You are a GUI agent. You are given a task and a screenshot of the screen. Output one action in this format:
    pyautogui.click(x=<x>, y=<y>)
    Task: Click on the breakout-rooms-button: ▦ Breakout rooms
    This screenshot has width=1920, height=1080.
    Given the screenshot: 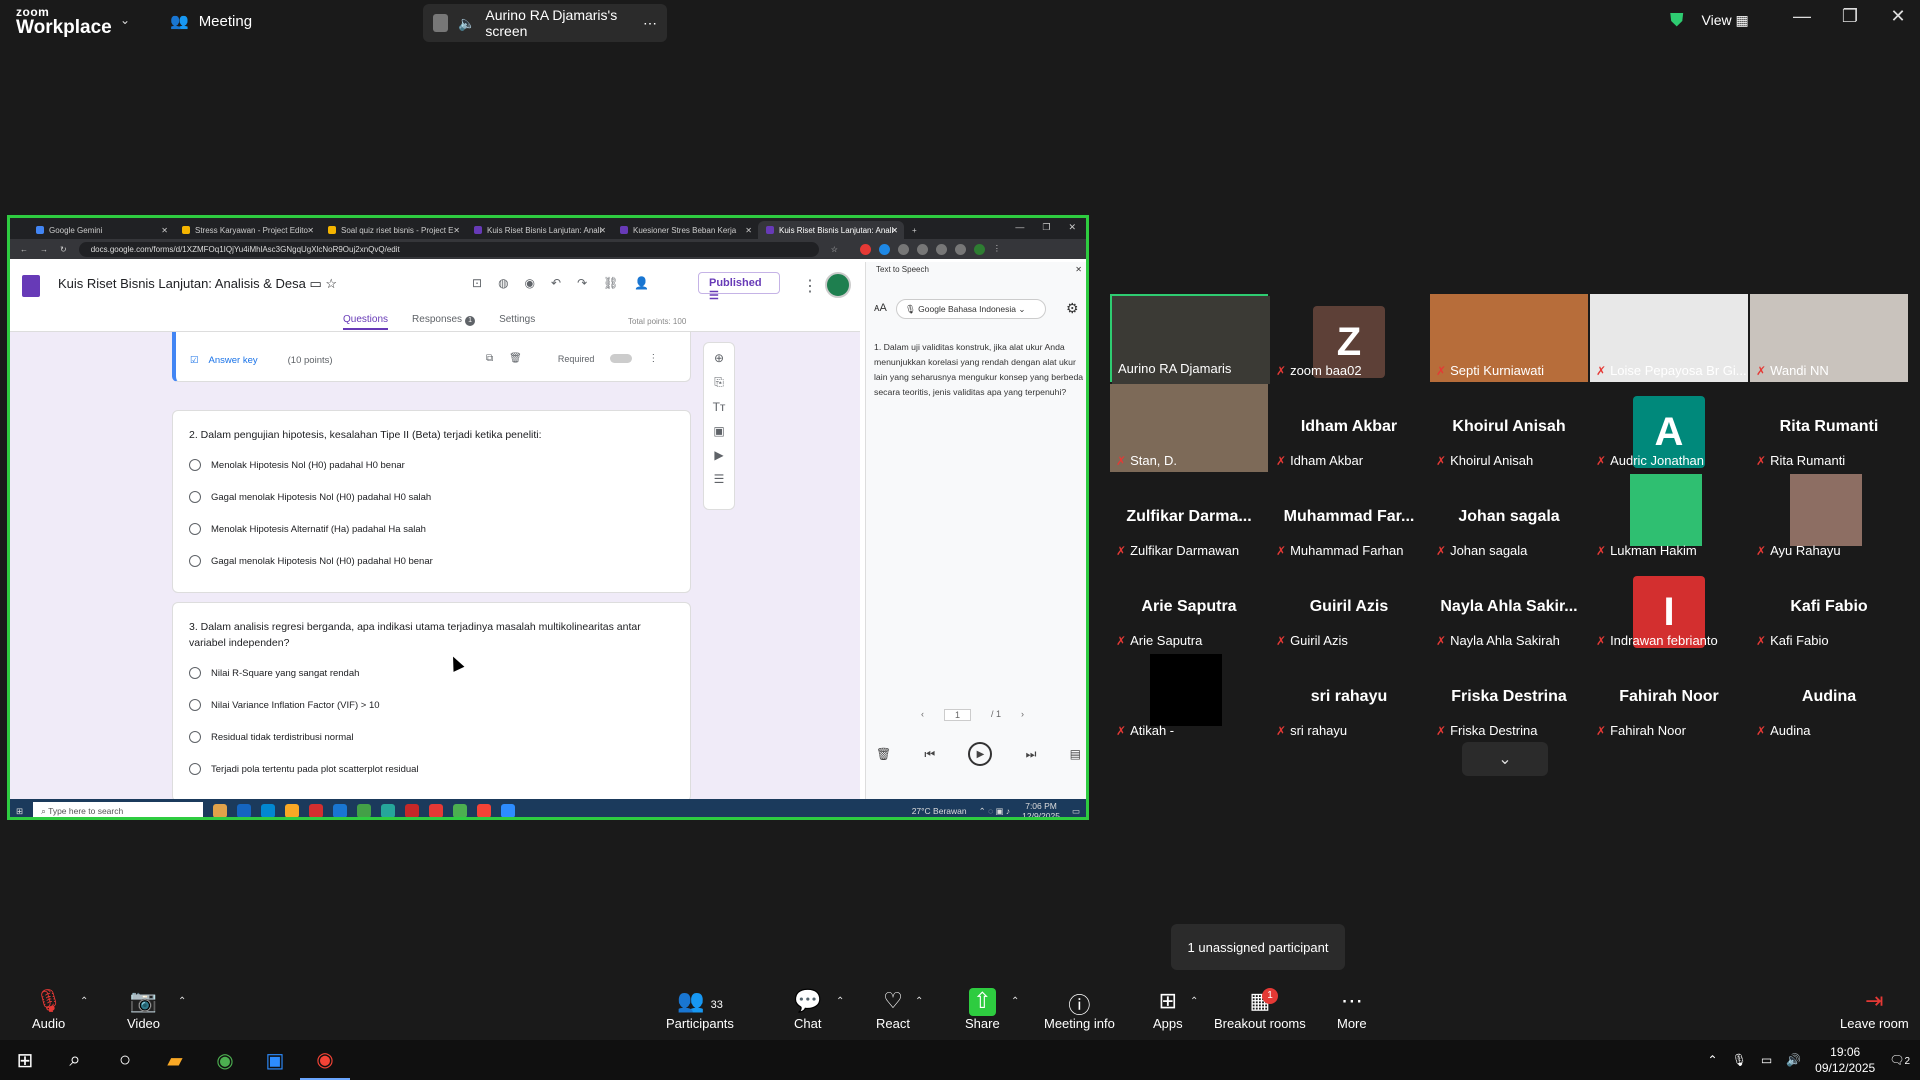 What is the action you would take?
    pyautogui.click(x=1260, y=1009)
    